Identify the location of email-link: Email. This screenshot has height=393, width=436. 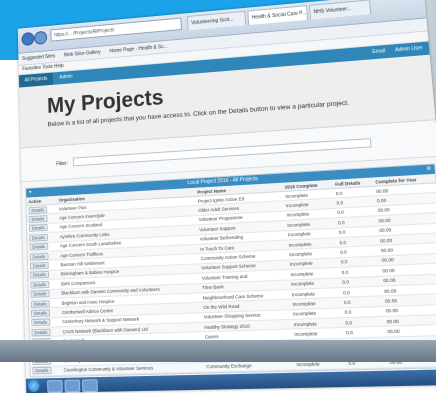
(379, 51).